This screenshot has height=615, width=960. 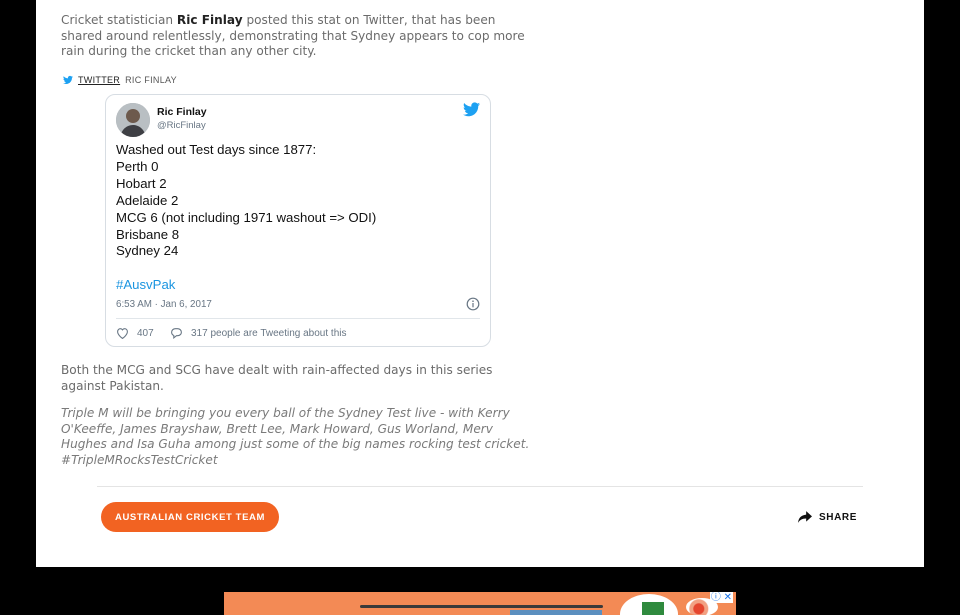 What do you see at coordinates (181, 125) in the screenshot?
I see `tweet-author-handle: @RicFinlay` at bounding box center [181, 125].